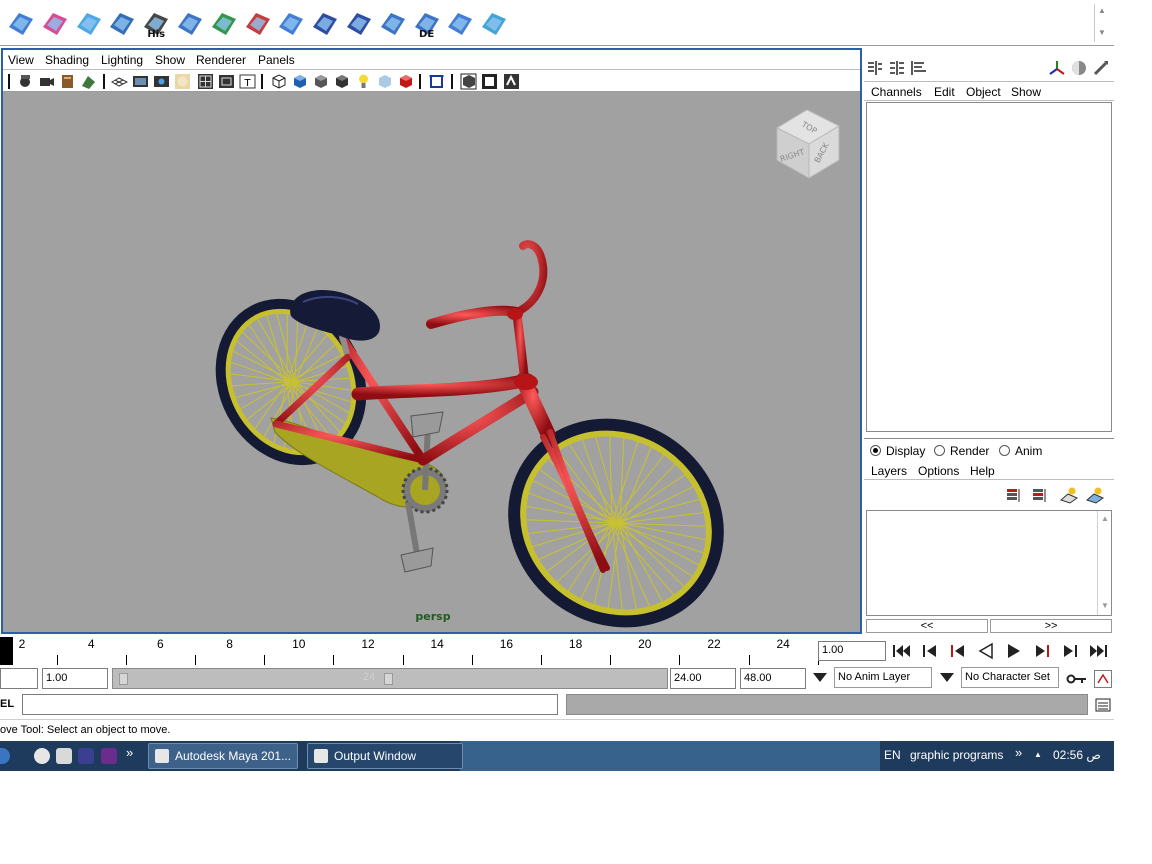  I want to click on extrude-face-icon, so click(190, 23).